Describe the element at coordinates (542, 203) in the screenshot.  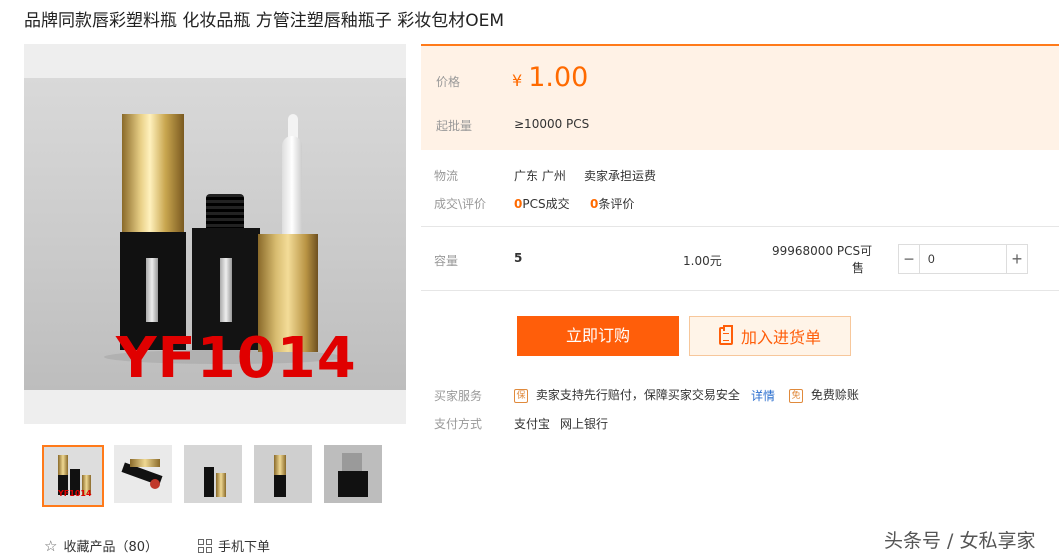
I see `deals-count: 0PCS成交` at that location.